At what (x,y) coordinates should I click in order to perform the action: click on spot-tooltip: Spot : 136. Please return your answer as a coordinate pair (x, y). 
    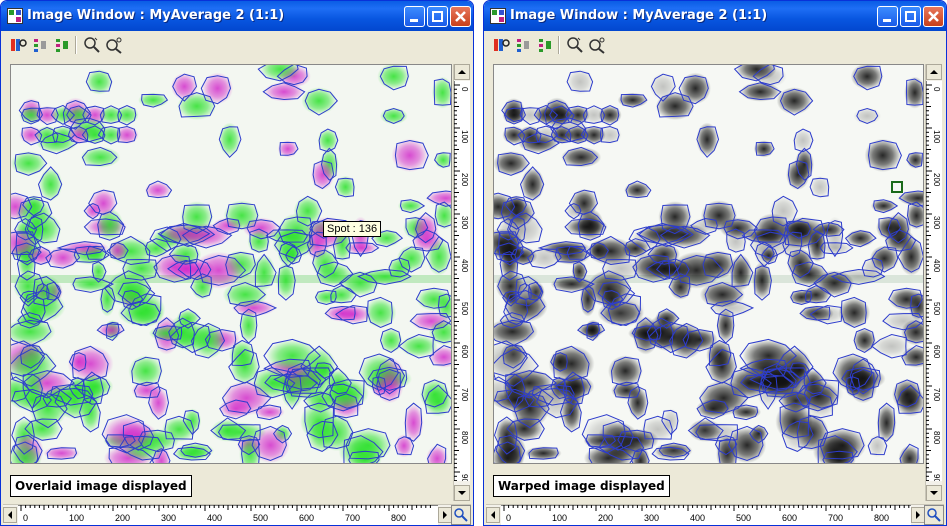
    Looking at the image, I should click on (352, 229).